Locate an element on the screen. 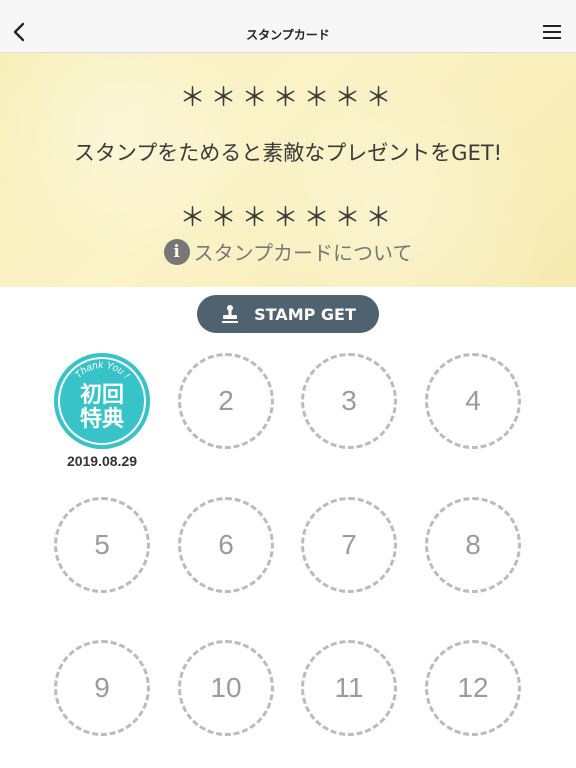  stamp-get-label: STAMP GET is located at coordinates (305, 314).